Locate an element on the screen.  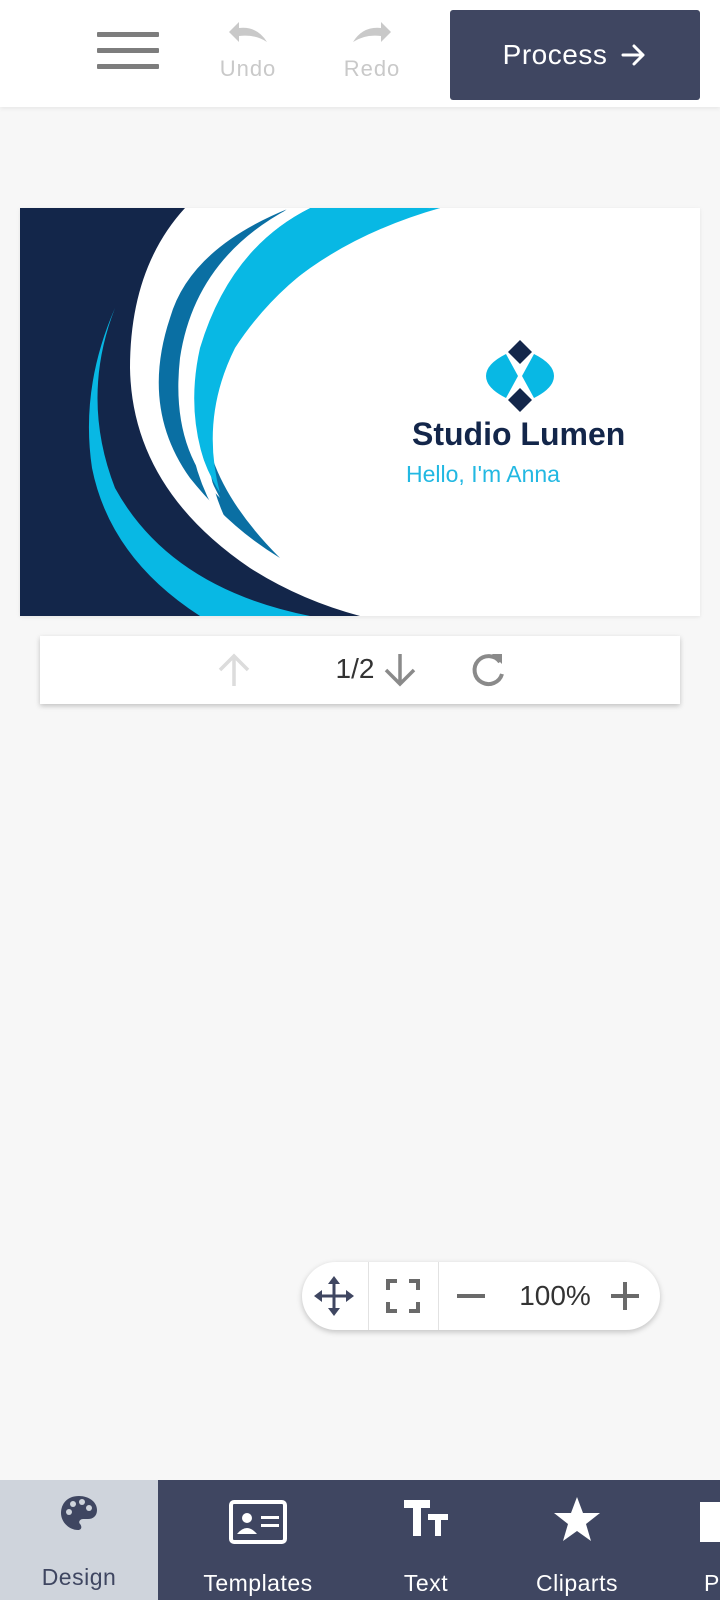
bottom-tab-bar: Design Templates Text Cliparts Pl is located at coordinates (360, 1540).